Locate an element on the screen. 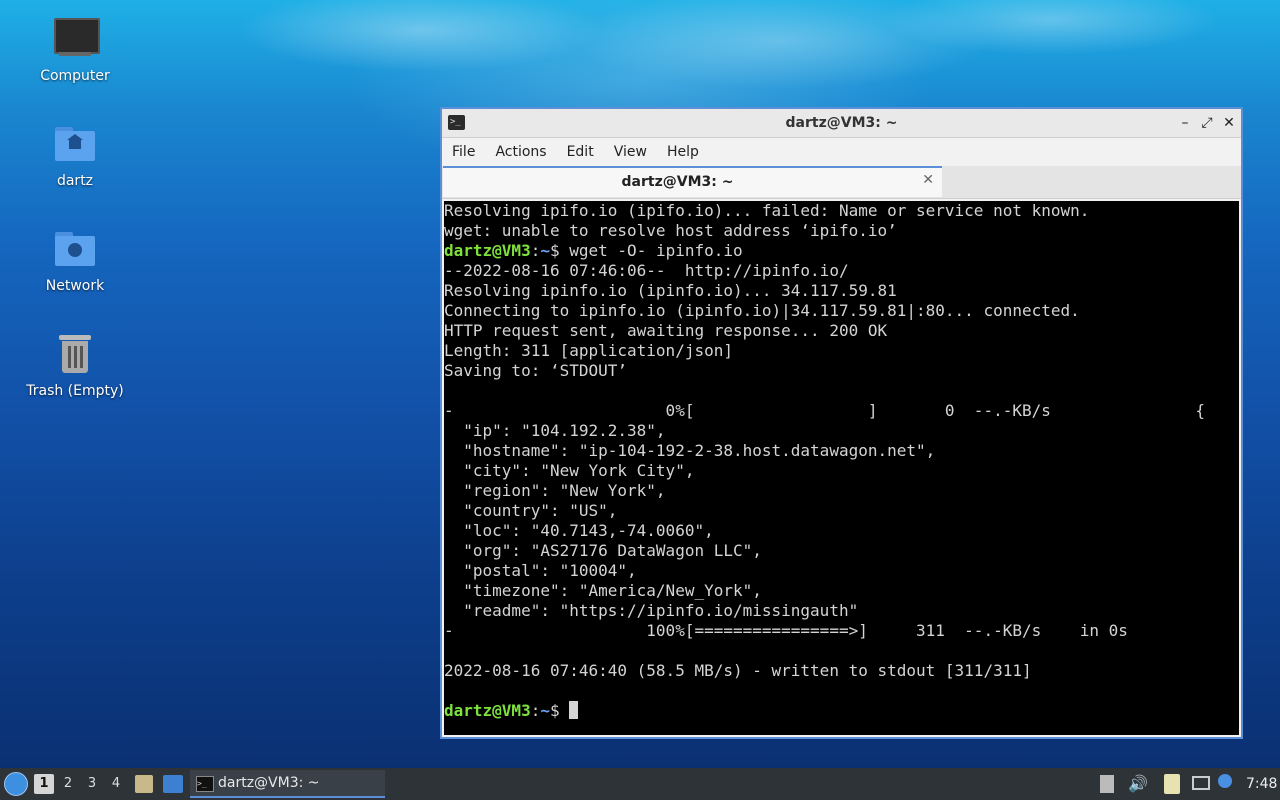  terminal-task-icon: >_ is located at coordinates (205, 784).